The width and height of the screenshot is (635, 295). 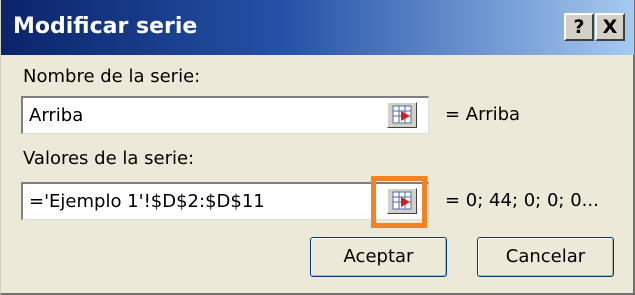 What do you see at coordinates (105, 26) in the screenshot?
I see `dialog-title: Modificar serie` at bounding box center [105, 26].